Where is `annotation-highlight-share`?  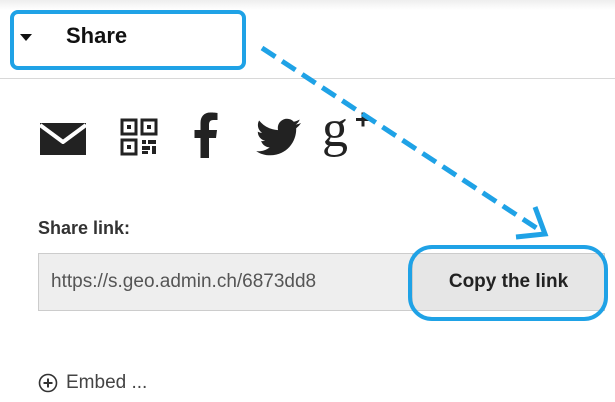
annotation-highlight-share is located at coordinates (128, 40).